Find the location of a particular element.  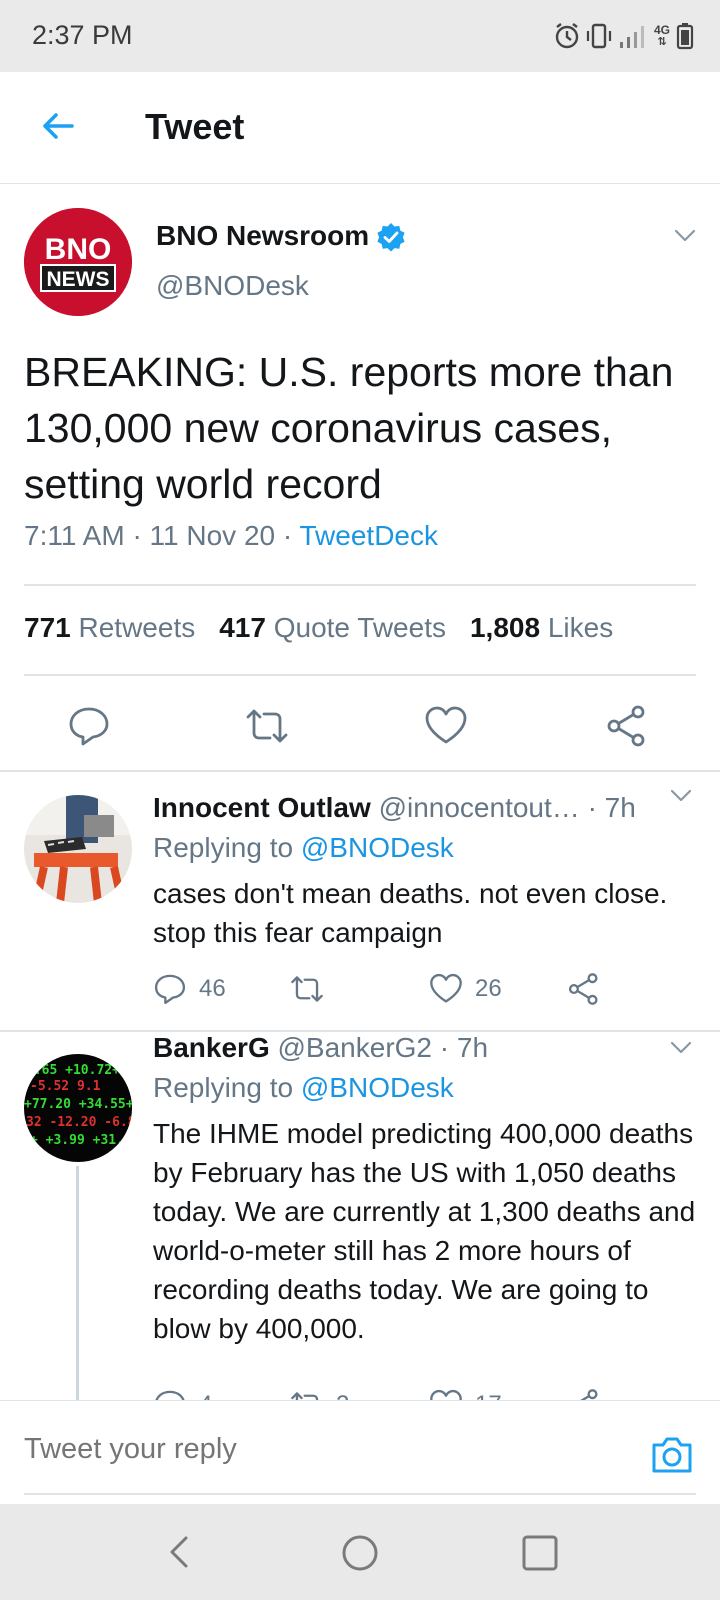

ticker-text-row: +77.20 +34.55+ is located at coordinates (78, 1104).